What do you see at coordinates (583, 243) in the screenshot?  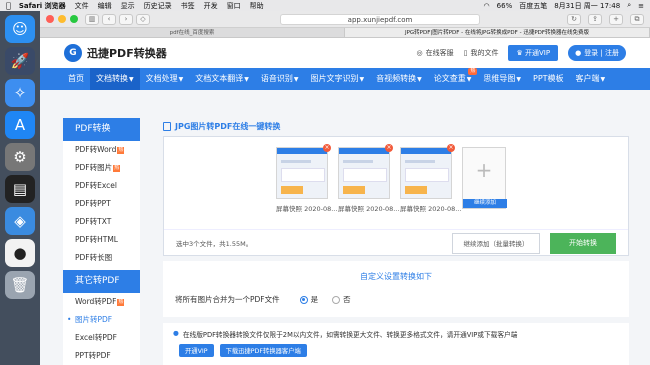 I see `start-convert-button: 开始转换` at bounding box center [583, 243].